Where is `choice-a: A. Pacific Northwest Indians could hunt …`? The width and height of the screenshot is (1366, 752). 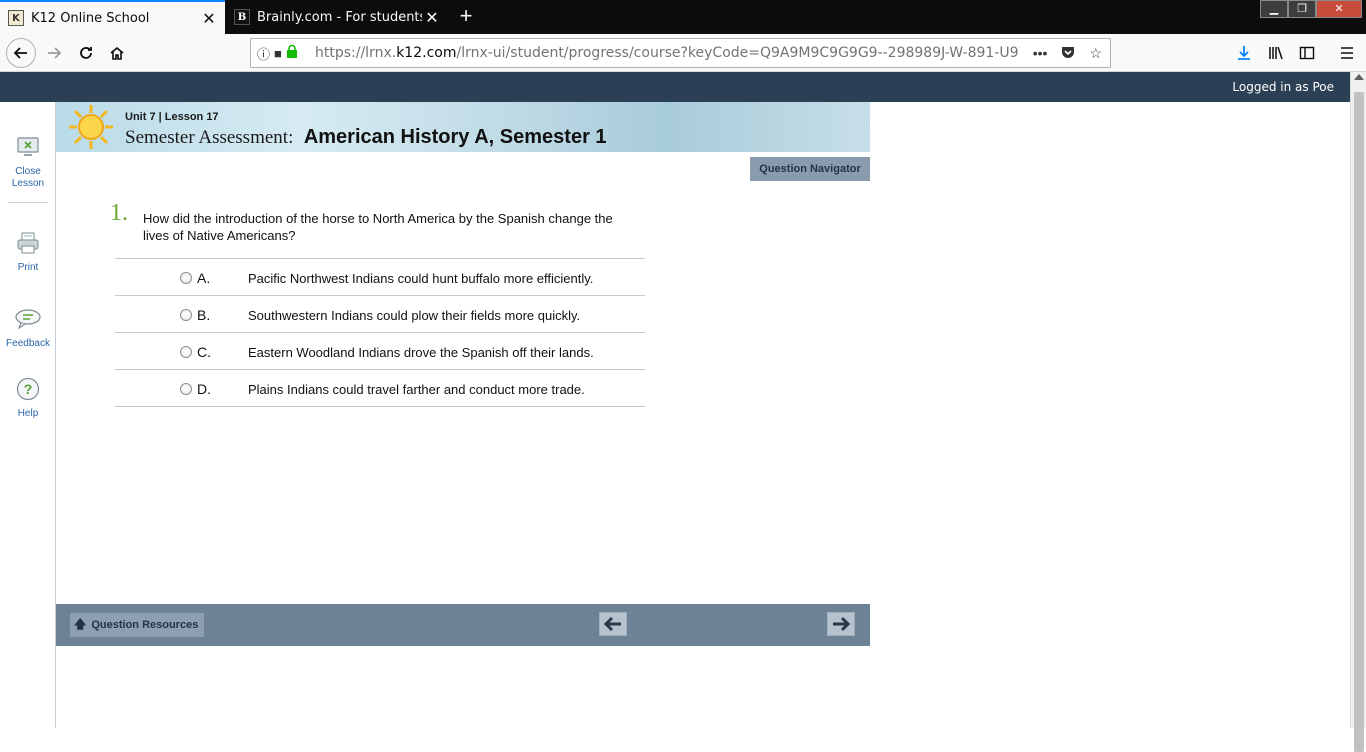
choice-a: A. Pacific Northwest Indians could hunt … is located at coordinates (380, 277).